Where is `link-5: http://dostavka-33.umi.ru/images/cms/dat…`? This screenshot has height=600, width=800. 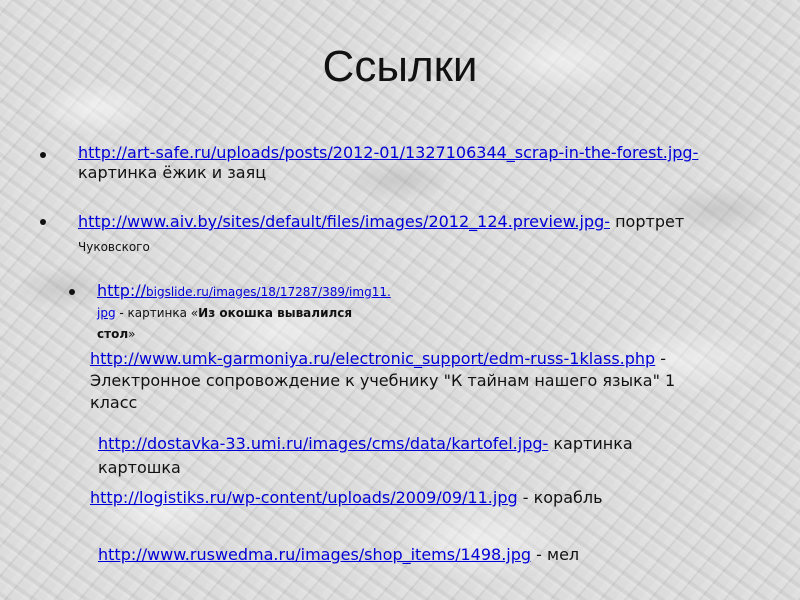
link-5: http://dostavka-33.umi.ru/images/cms/dat… is located at coordinates (323, 443).